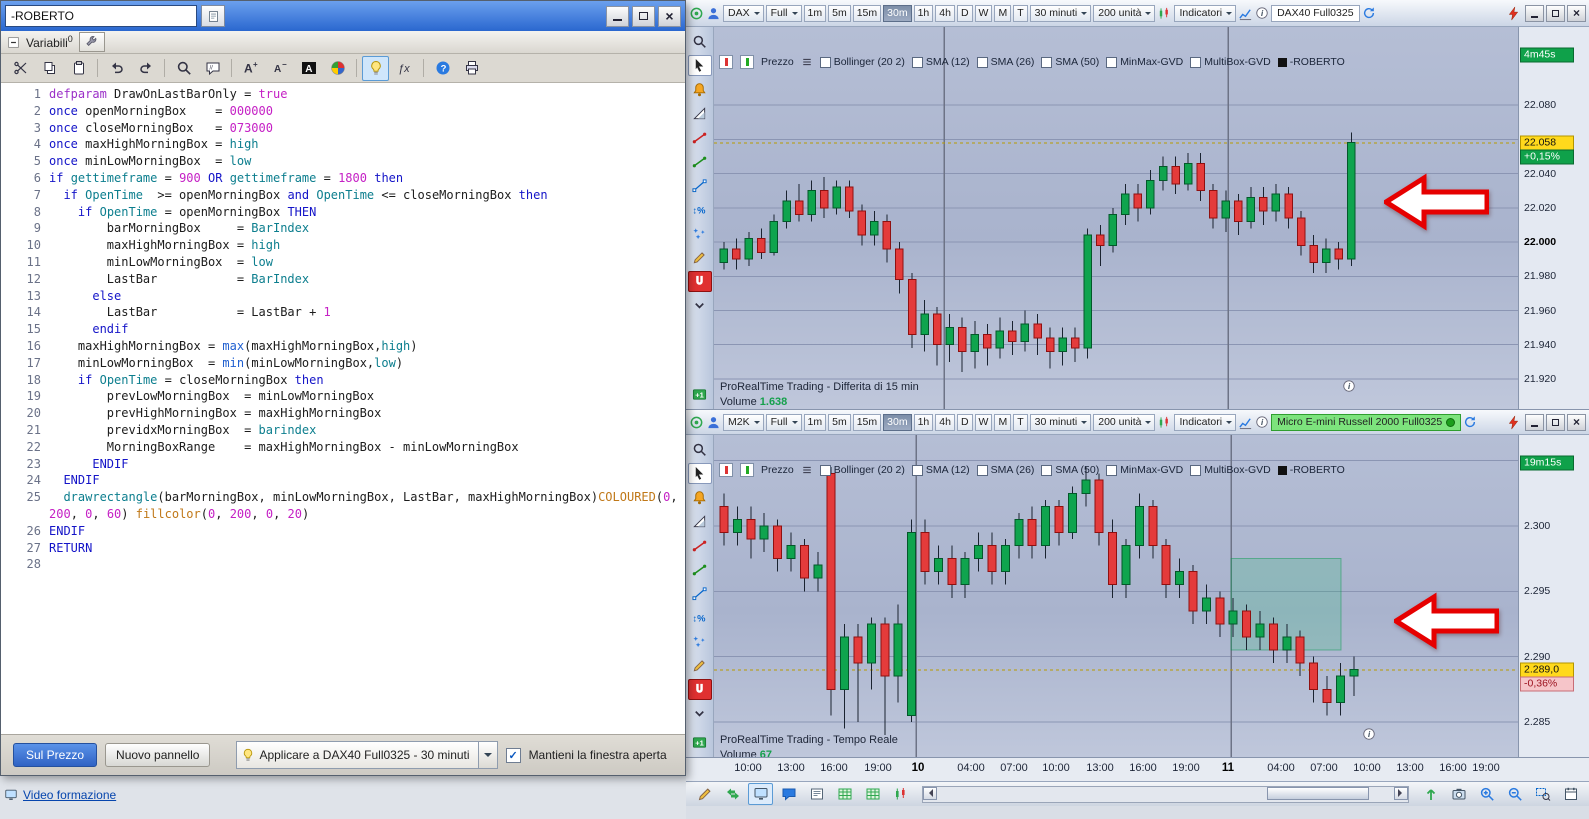 This screenshot has height=819, width=1589. What do you see at coordinates (945, 13) in the screenshot?
I see `timeframe-button-4h: 4h` at bounding box center [945, 13].